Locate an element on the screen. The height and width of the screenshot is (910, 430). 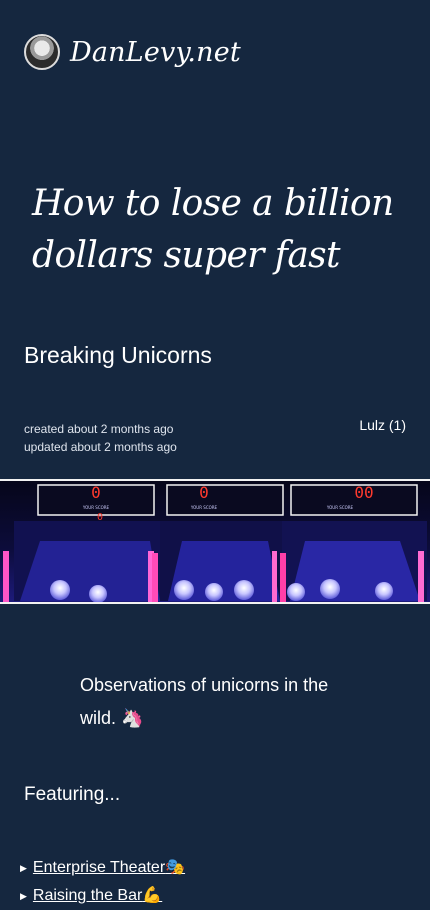
machine-1-subscore: 0 is located at coordinates (100, 517).